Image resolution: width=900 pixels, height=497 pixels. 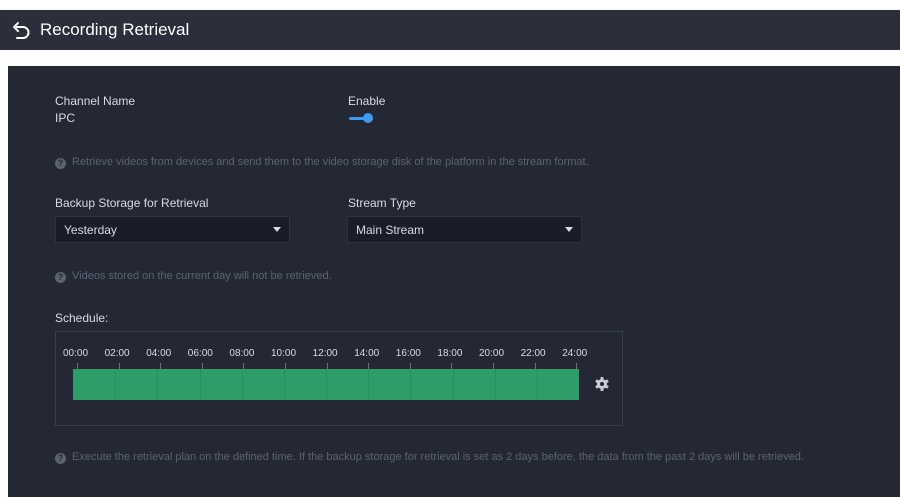 I want to click on schedule-tick-label: 02:00, so click(x=117, y=353).